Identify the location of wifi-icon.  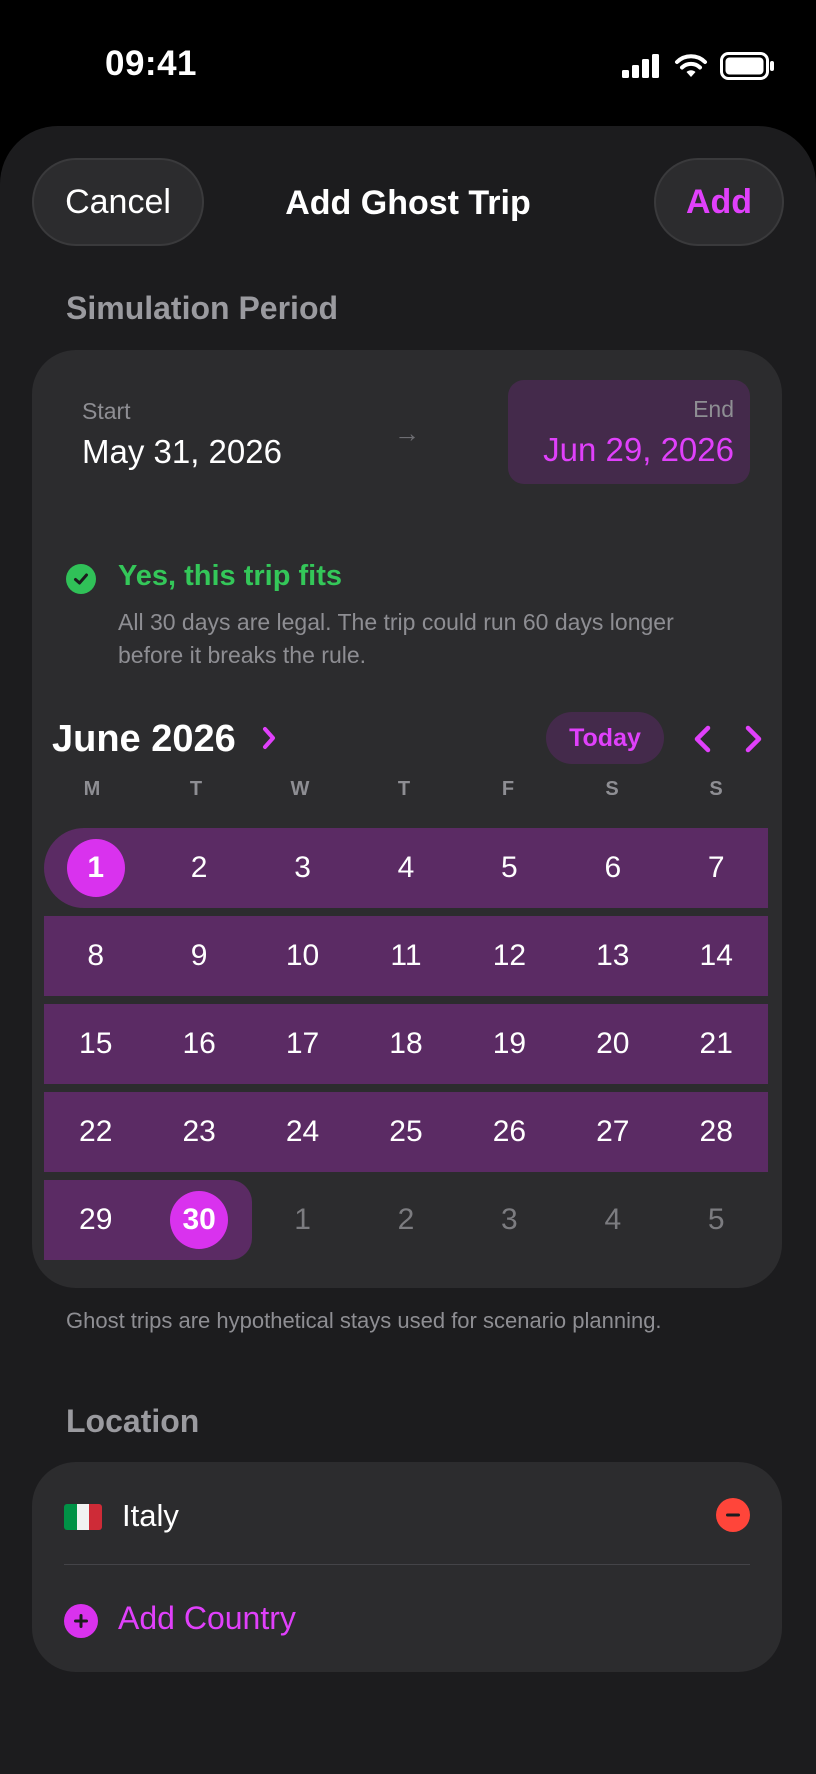
(691, 65).